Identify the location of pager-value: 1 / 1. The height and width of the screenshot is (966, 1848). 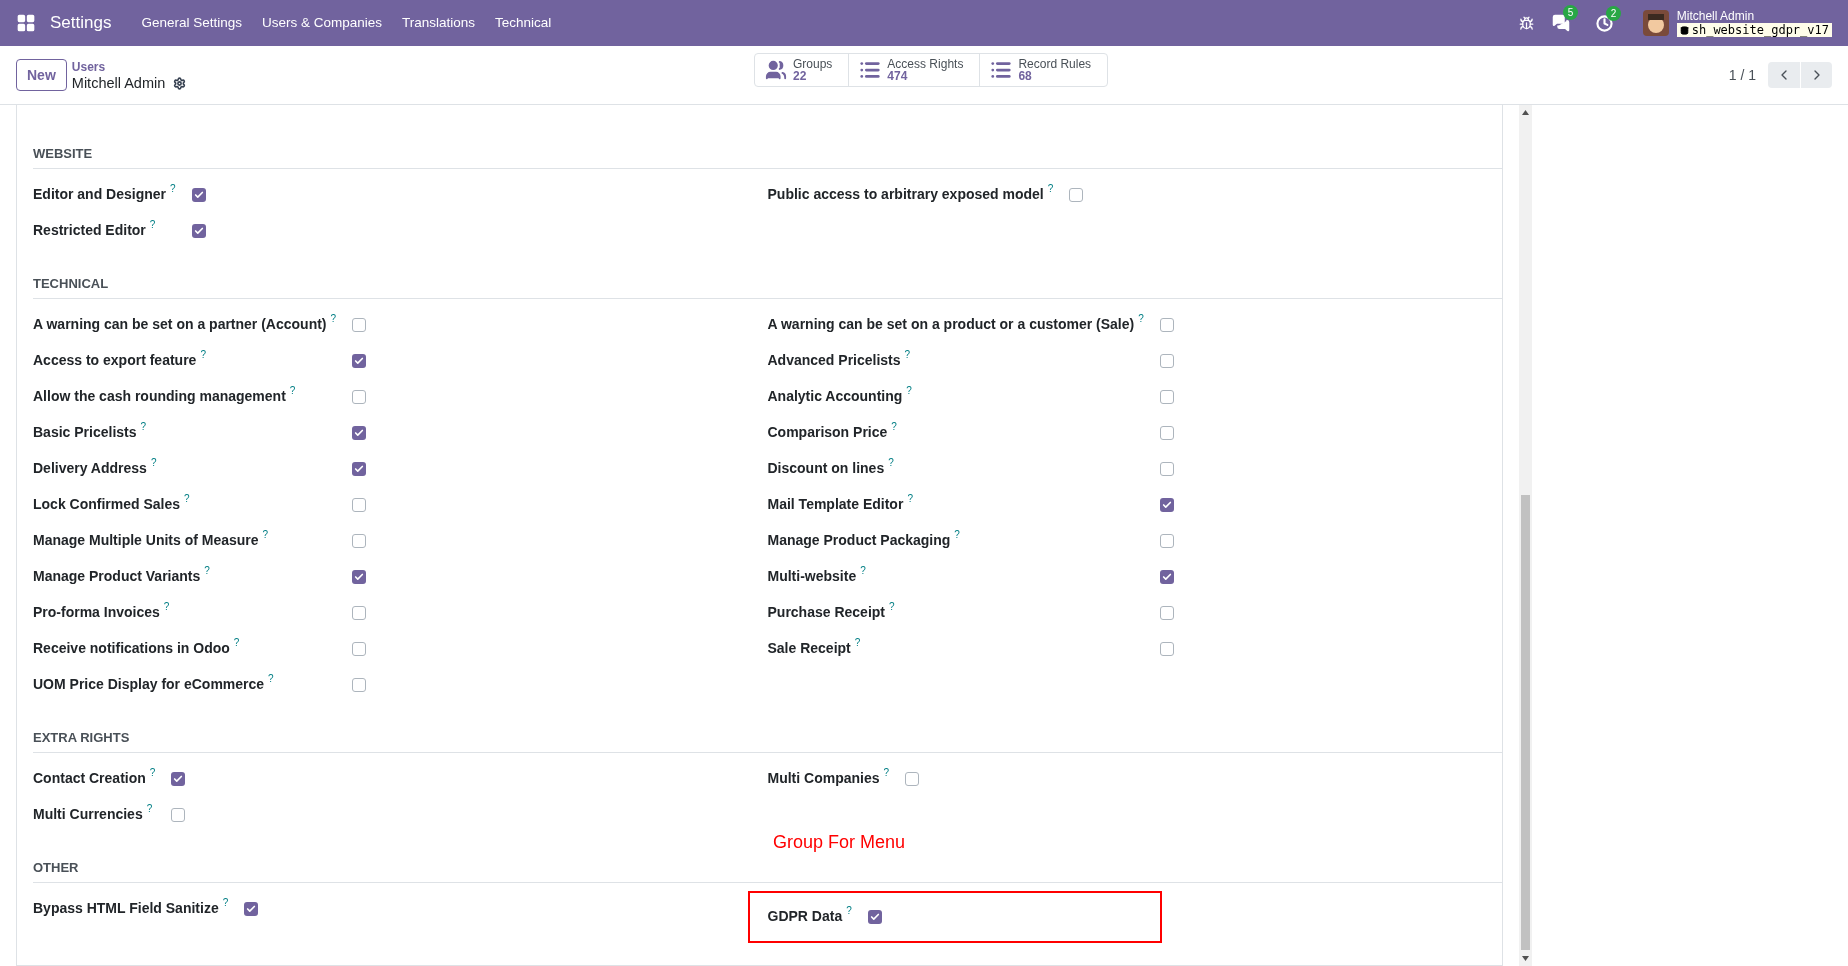
(1742, 75).